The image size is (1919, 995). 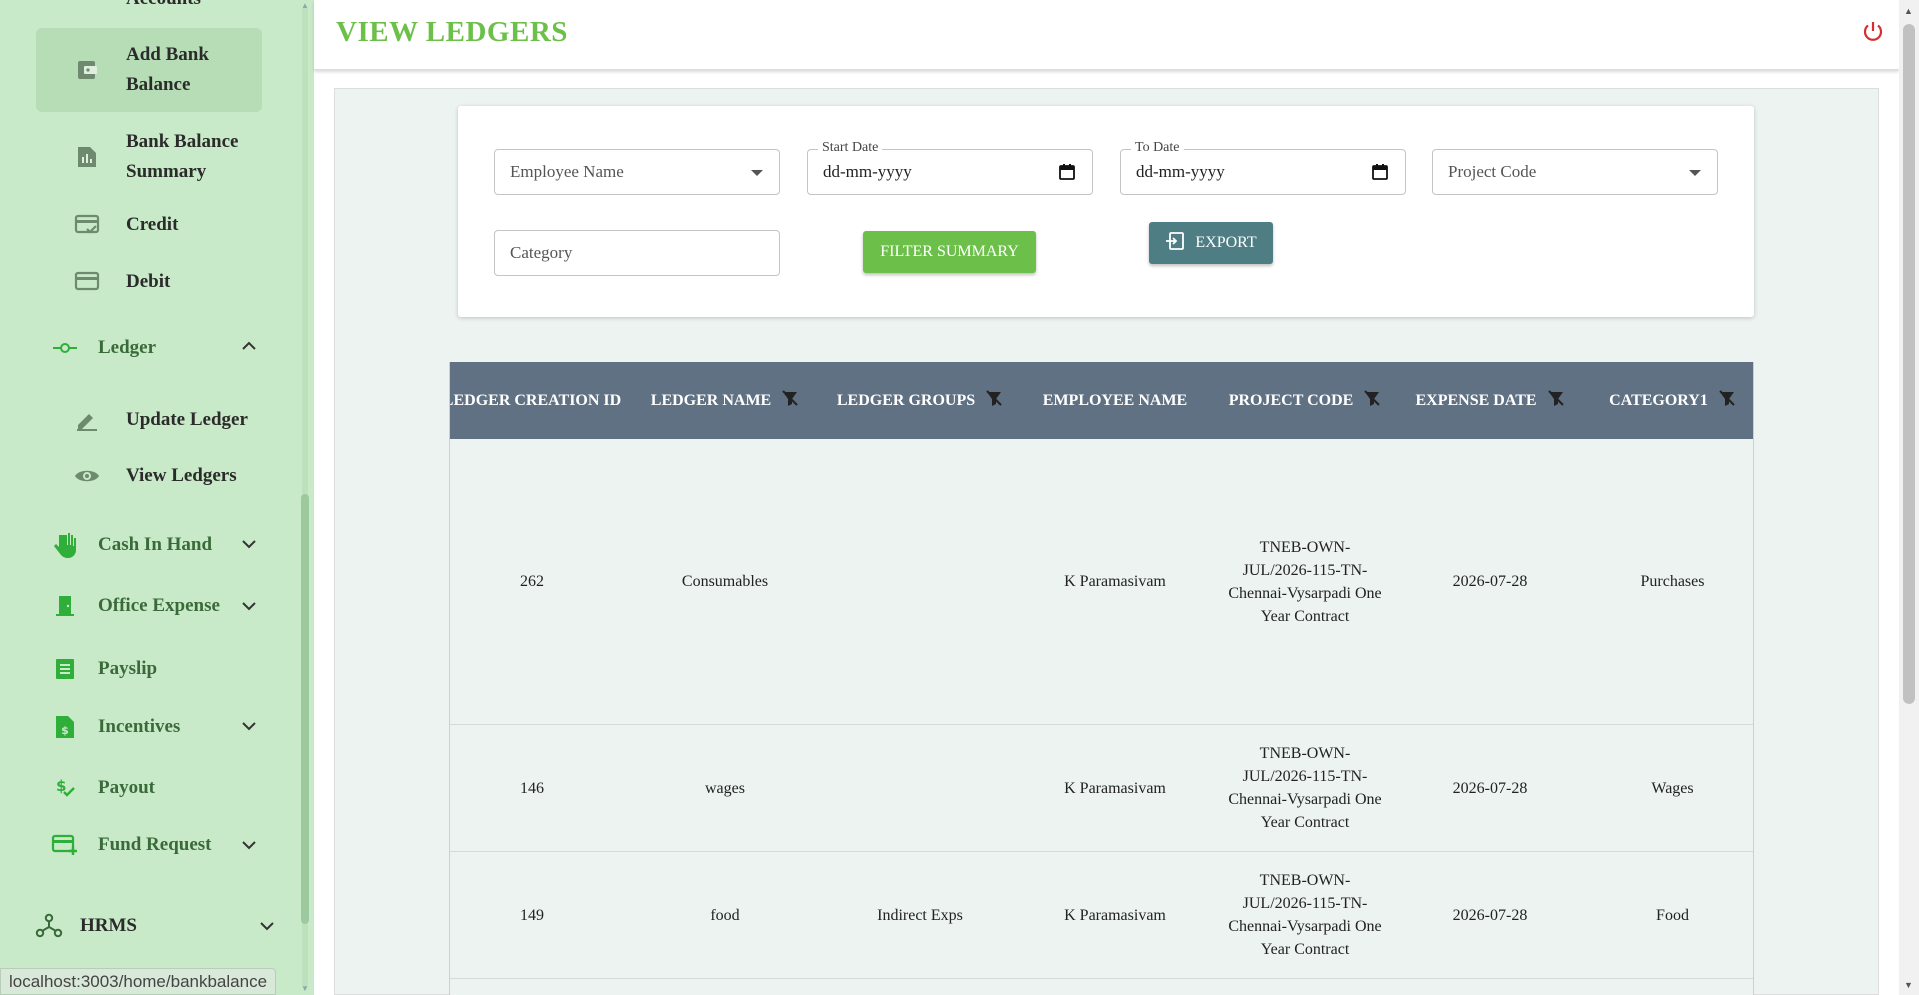 What do you see at coordinates (452, 32) in the screenshot?
I see `page-title: VIEW LEDGERS` at bounding box center [452, 32].